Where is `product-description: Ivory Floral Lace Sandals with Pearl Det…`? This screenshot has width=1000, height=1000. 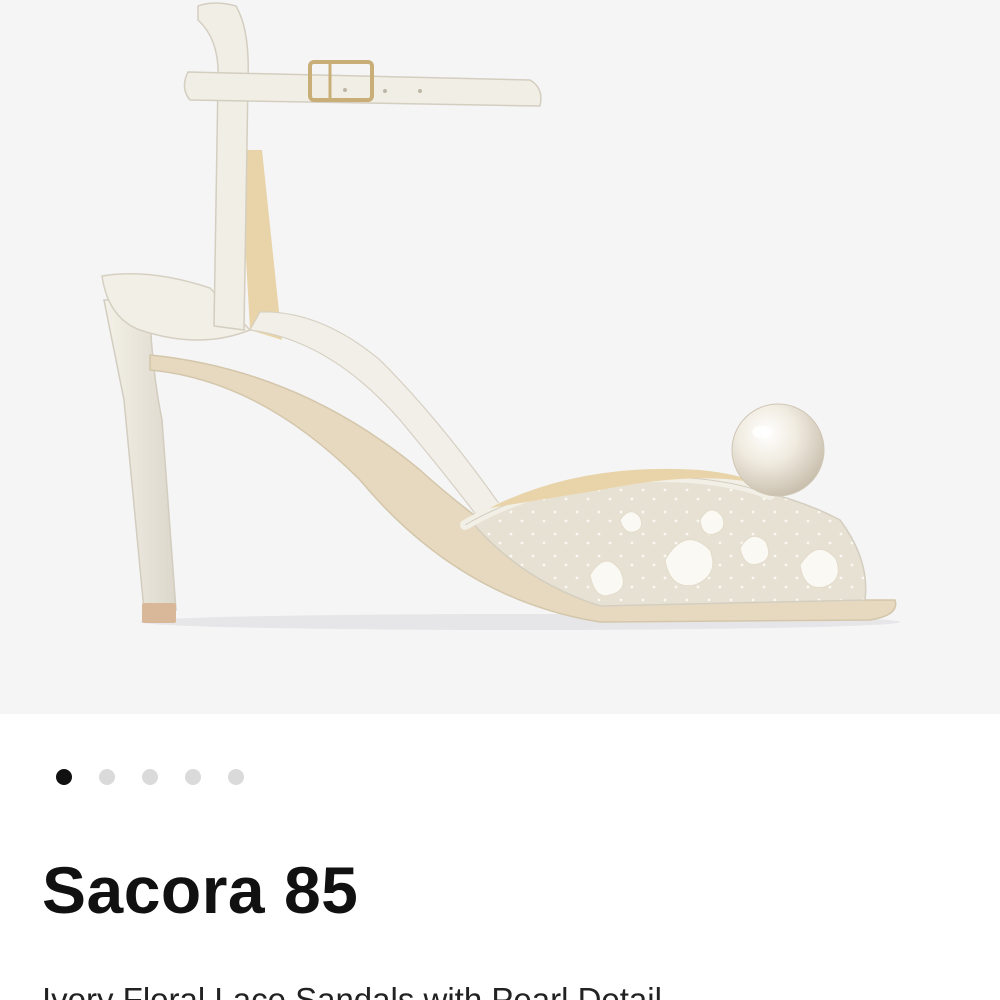 product-description: Ivory Floral Lace Sandals with Pearl Det… is located at coordinates (352, 990).